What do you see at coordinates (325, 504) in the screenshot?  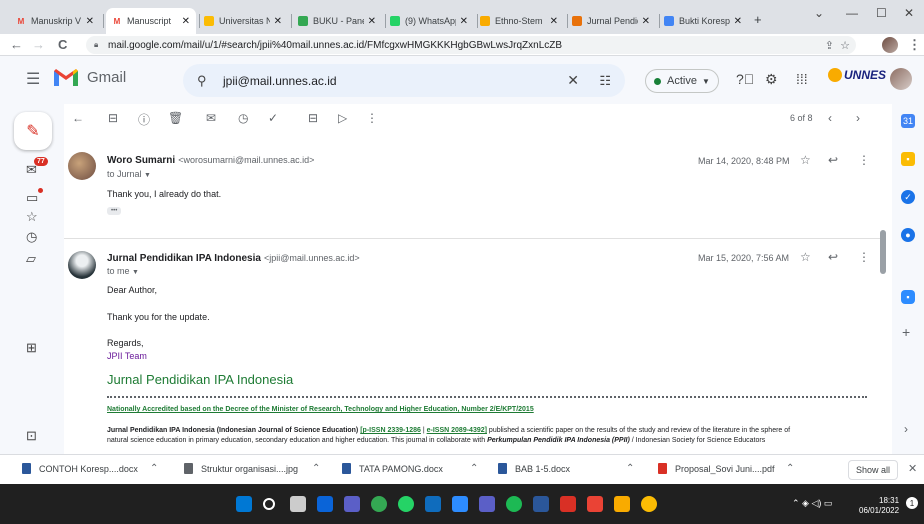 I see `widgets-icon` at bounding box center [325, 504].